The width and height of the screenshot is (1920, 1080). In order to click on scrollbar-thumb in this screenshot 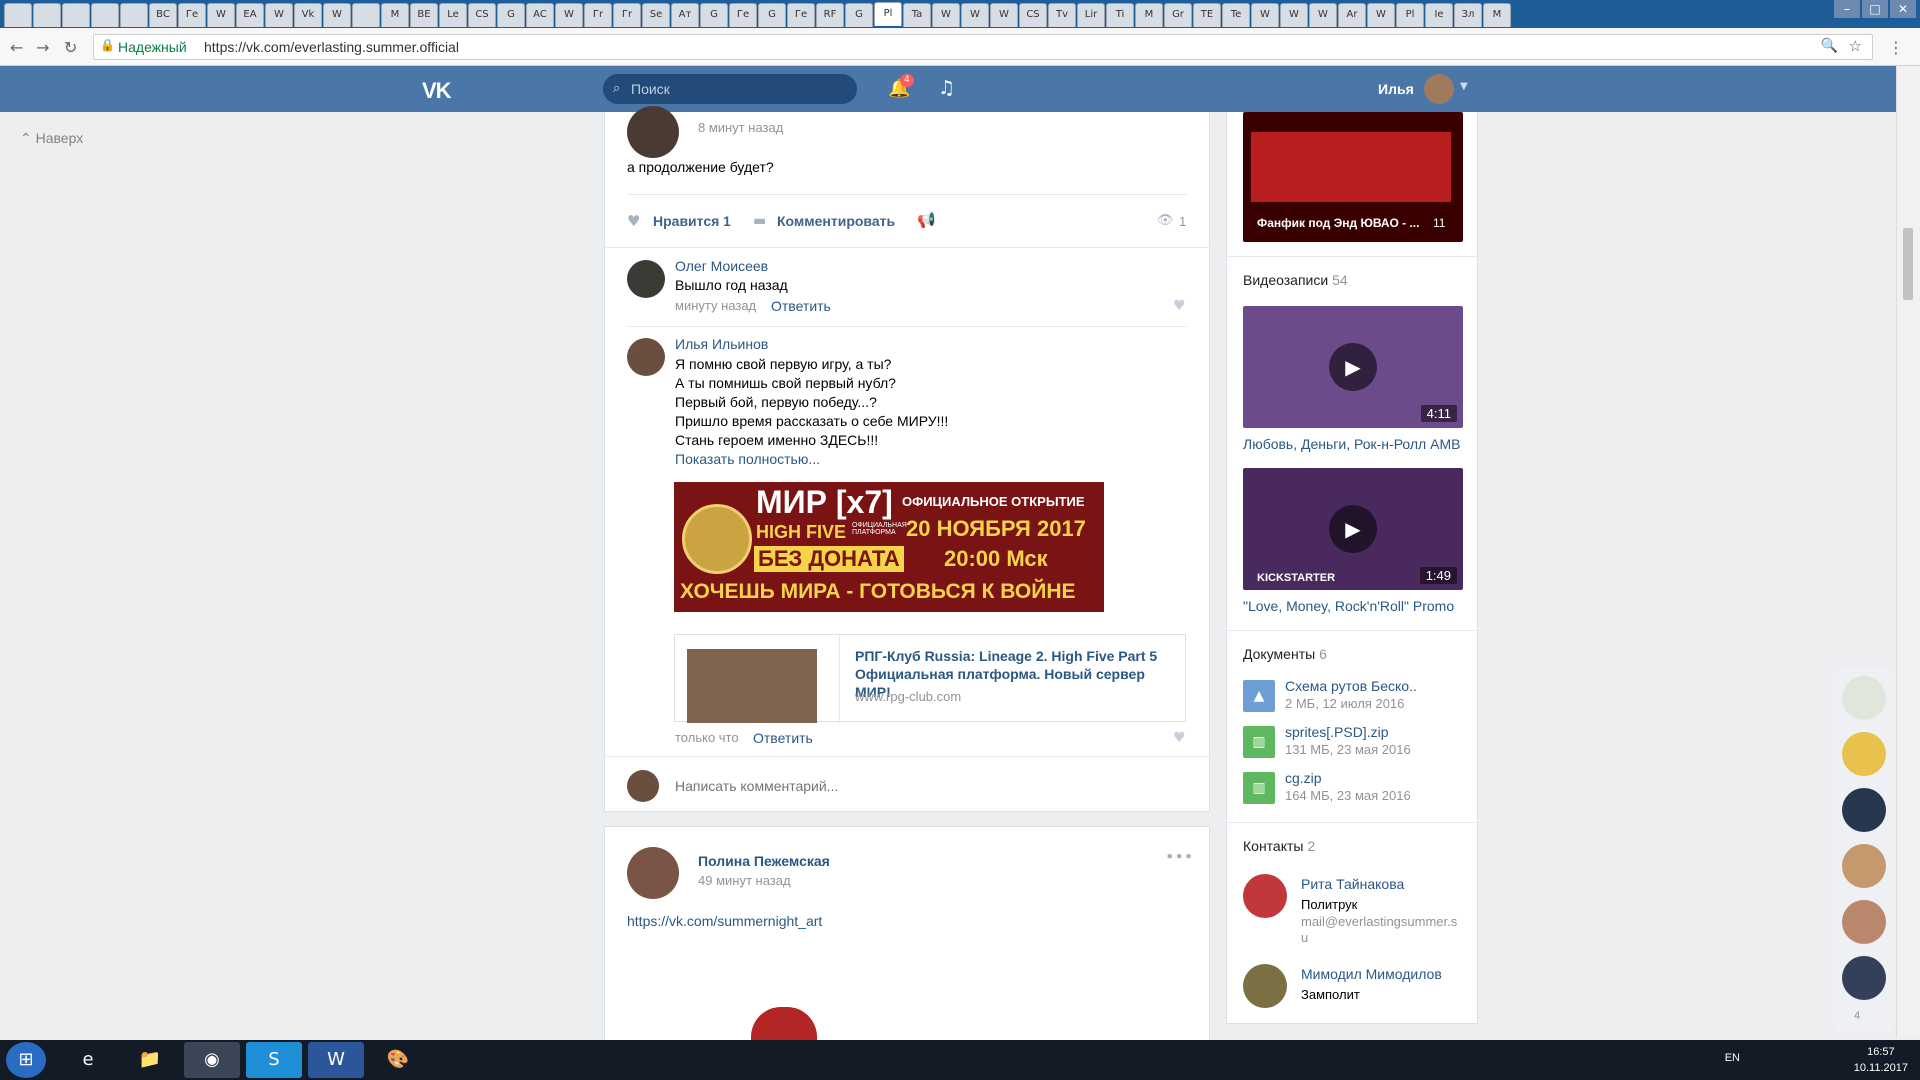, I will do `click(1908, 264)`.